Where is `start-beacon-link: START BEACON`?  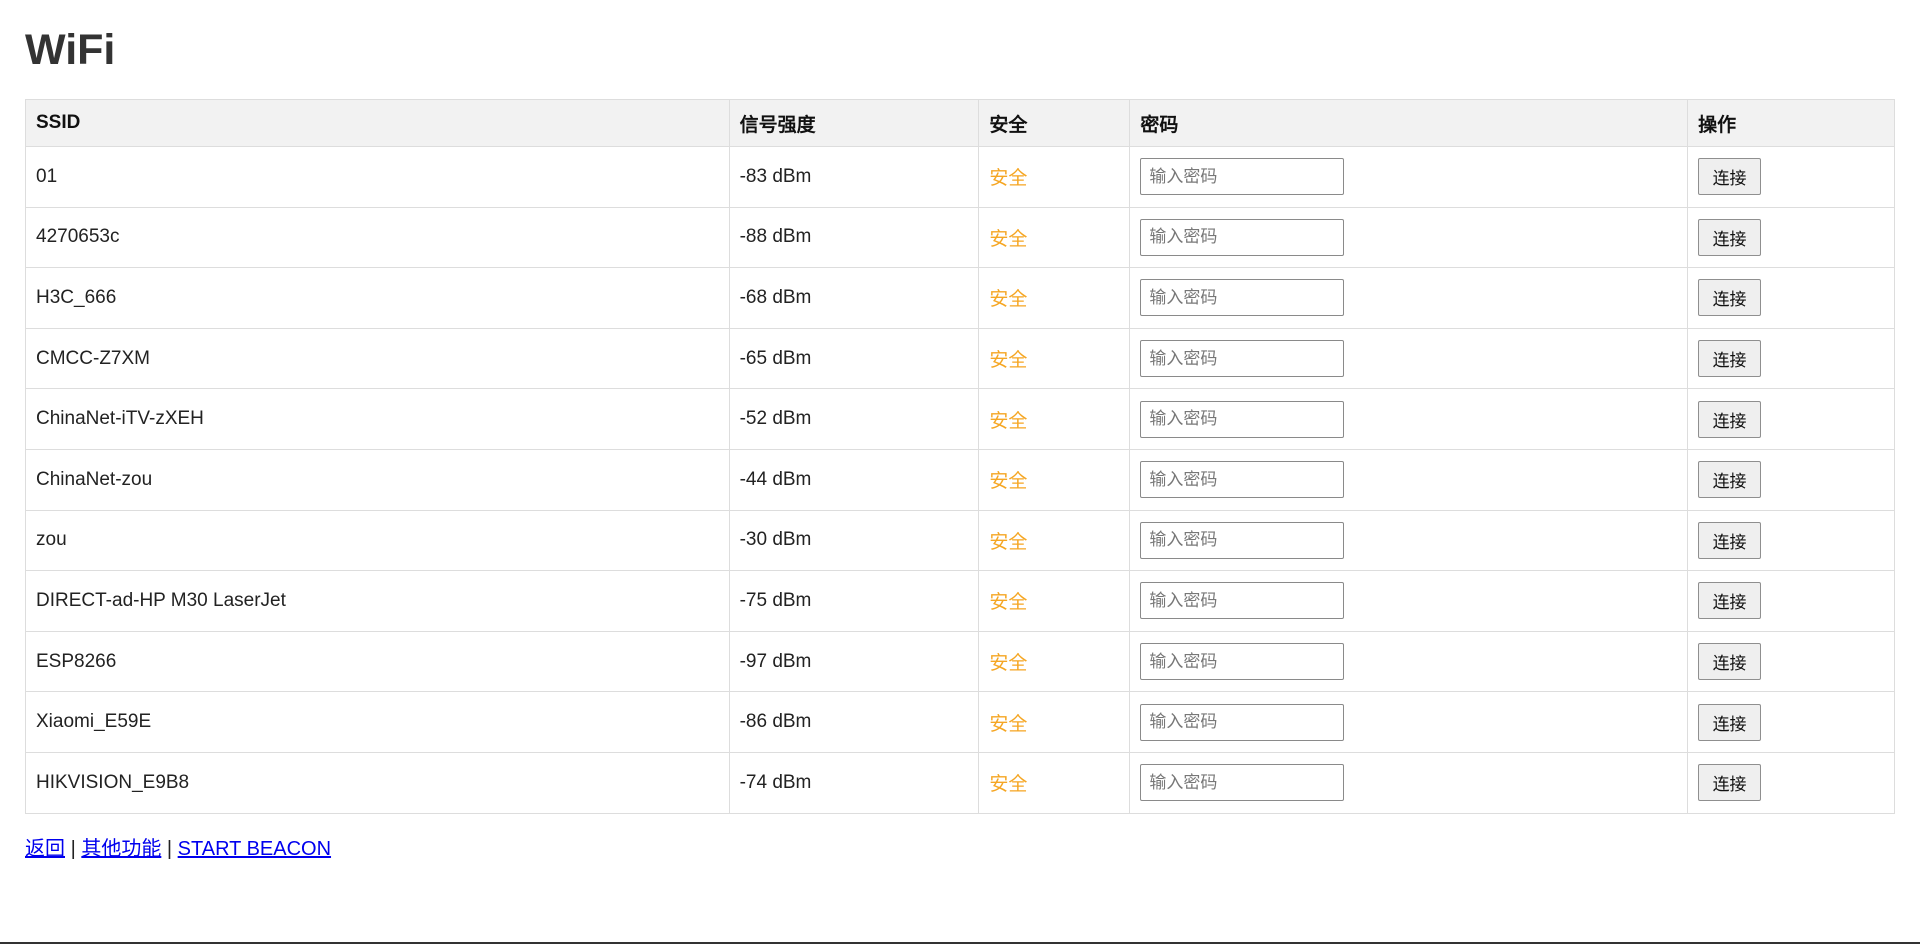
start-beacon-link: START BEACON is located at coordinates (254, 849).